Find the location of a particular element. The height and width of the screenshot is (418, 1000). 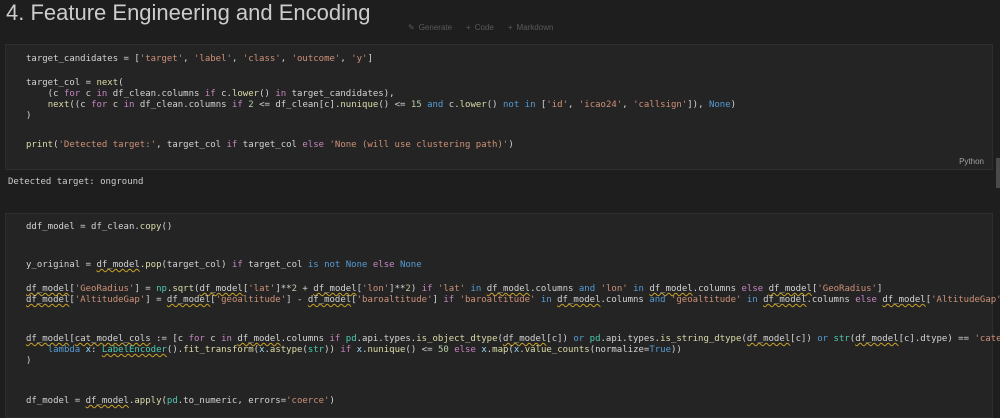

section-heading: 4. Feature Engineering and Encoding is located at coordinates (188, 12).